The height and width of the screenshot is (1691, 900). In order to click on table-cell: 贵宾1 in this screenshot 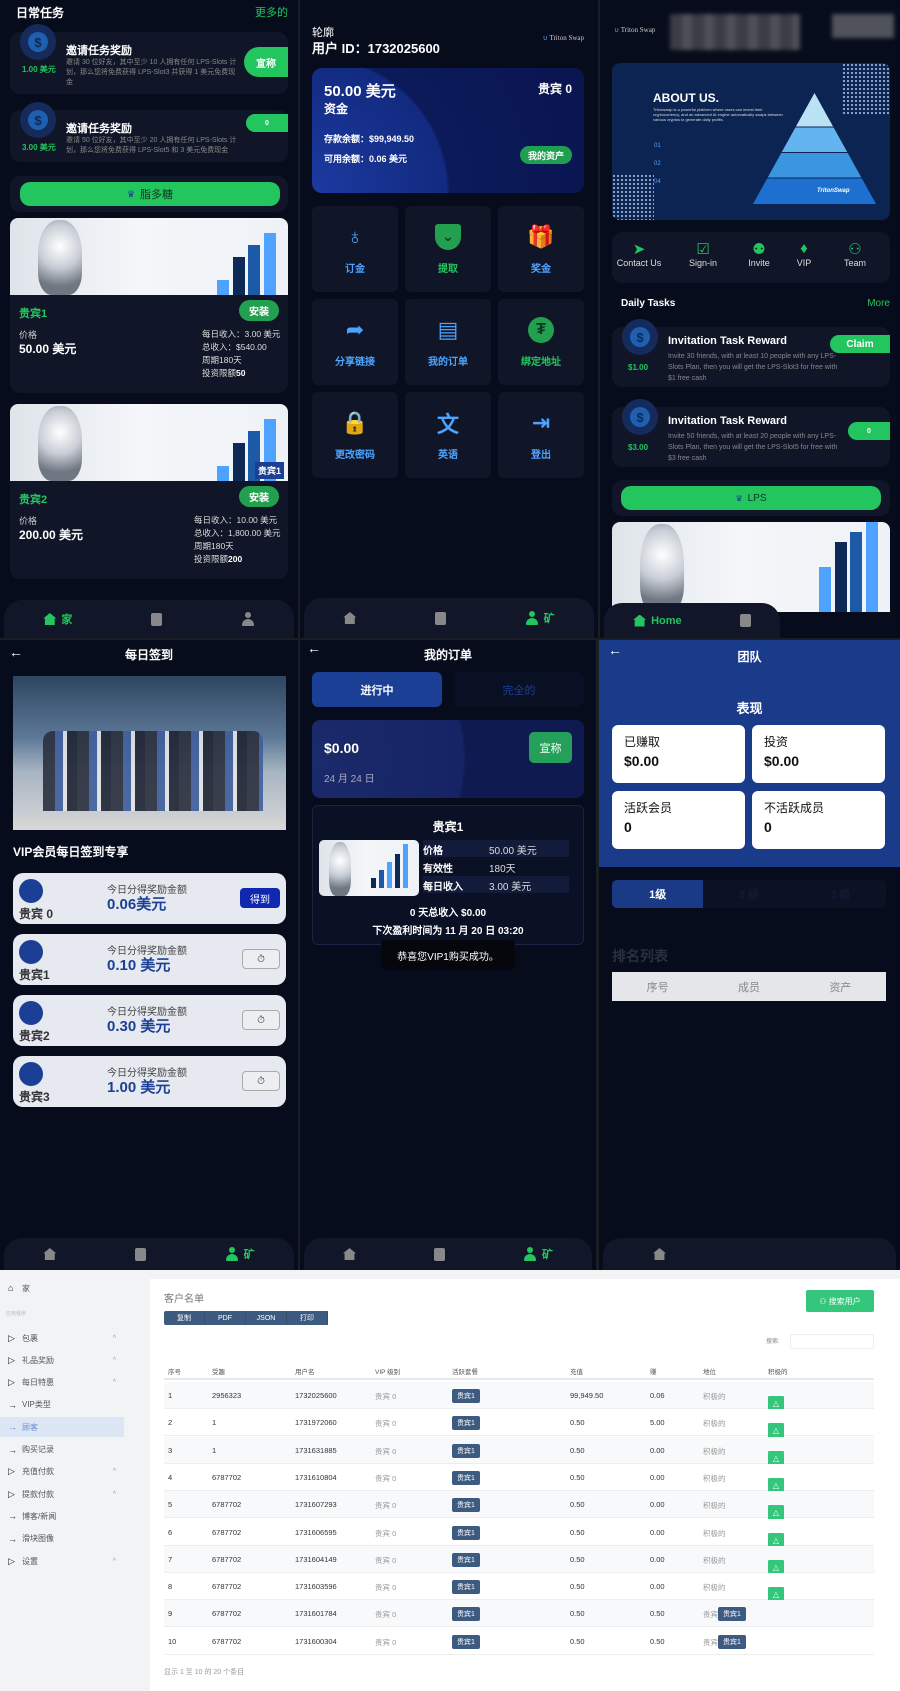, I will do `click(466, 1505)`.